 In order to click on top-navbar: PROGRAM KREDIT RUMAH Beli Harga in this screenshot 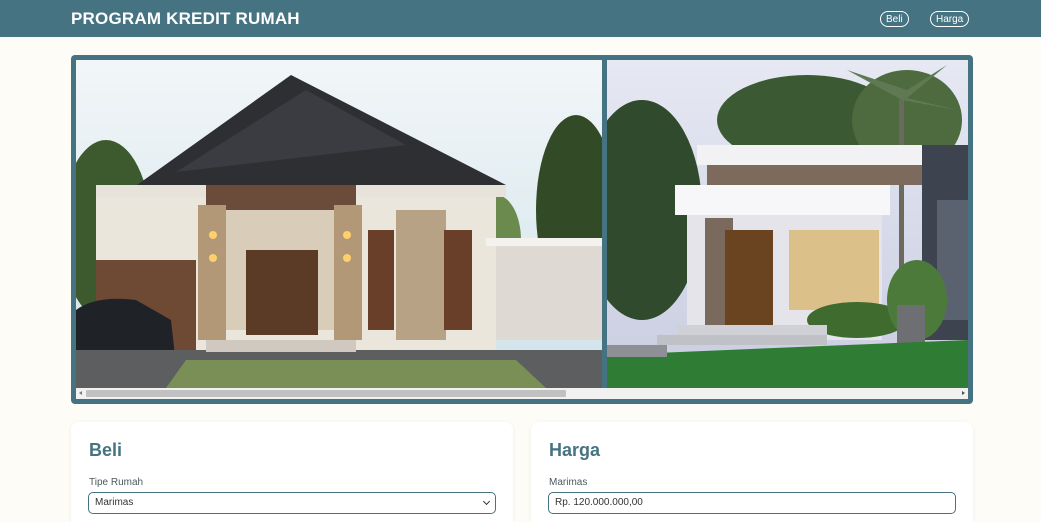, I will do `click(520, 18)`.